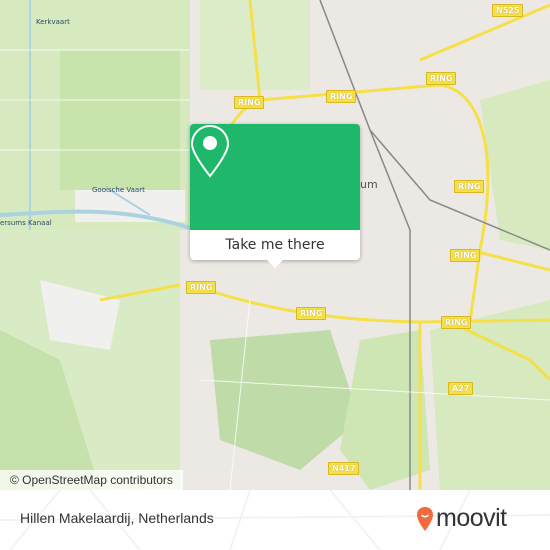 The width and height of the screenshot is (550, 550). What do you see at coordinates (508, 10) in the screenshot?
I see `road-shield: N525` at bounding box center [508, 10].